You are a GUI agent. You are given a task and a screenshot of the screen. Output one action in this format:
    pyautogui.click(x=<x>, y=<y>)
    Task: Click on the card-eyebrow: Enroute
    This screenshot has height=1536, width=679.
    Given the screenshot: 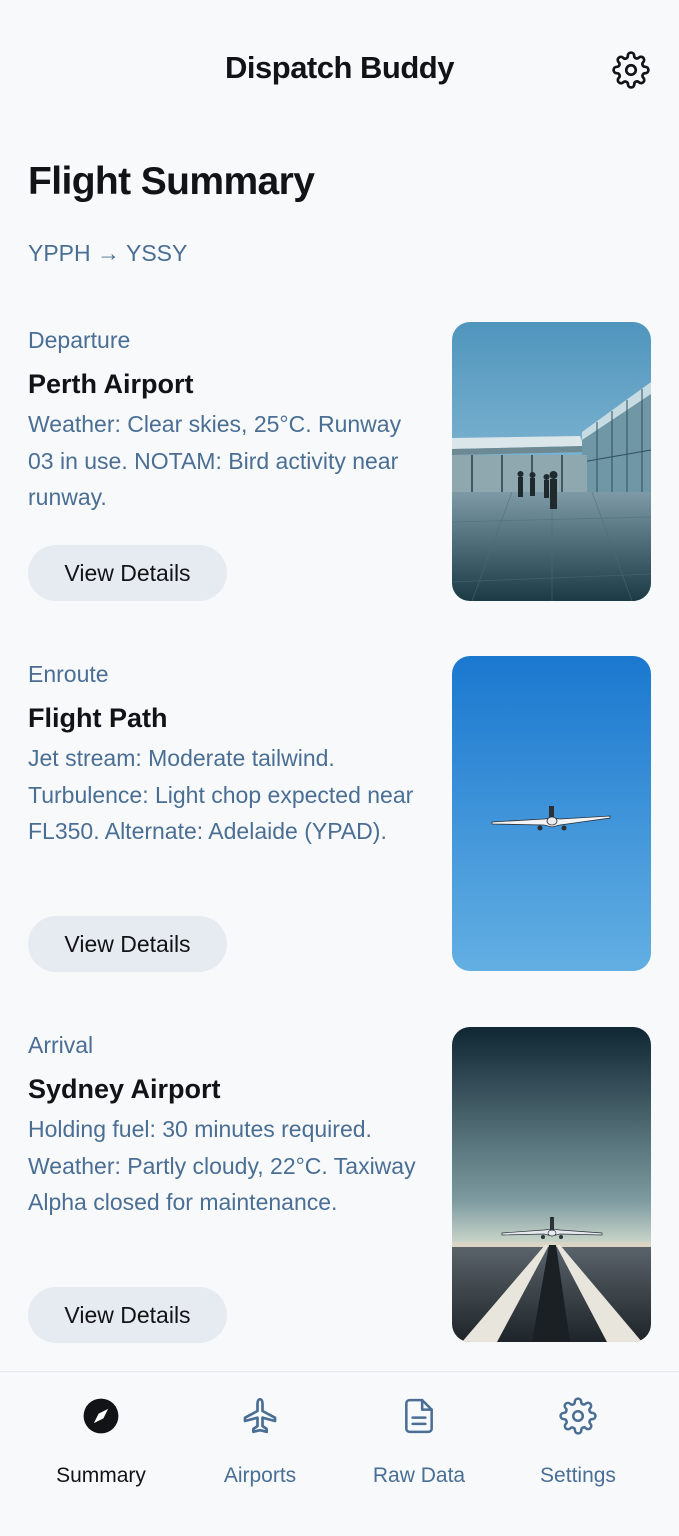 What is the action you would take?
    pyautogui.click(x=68, y=674)
    